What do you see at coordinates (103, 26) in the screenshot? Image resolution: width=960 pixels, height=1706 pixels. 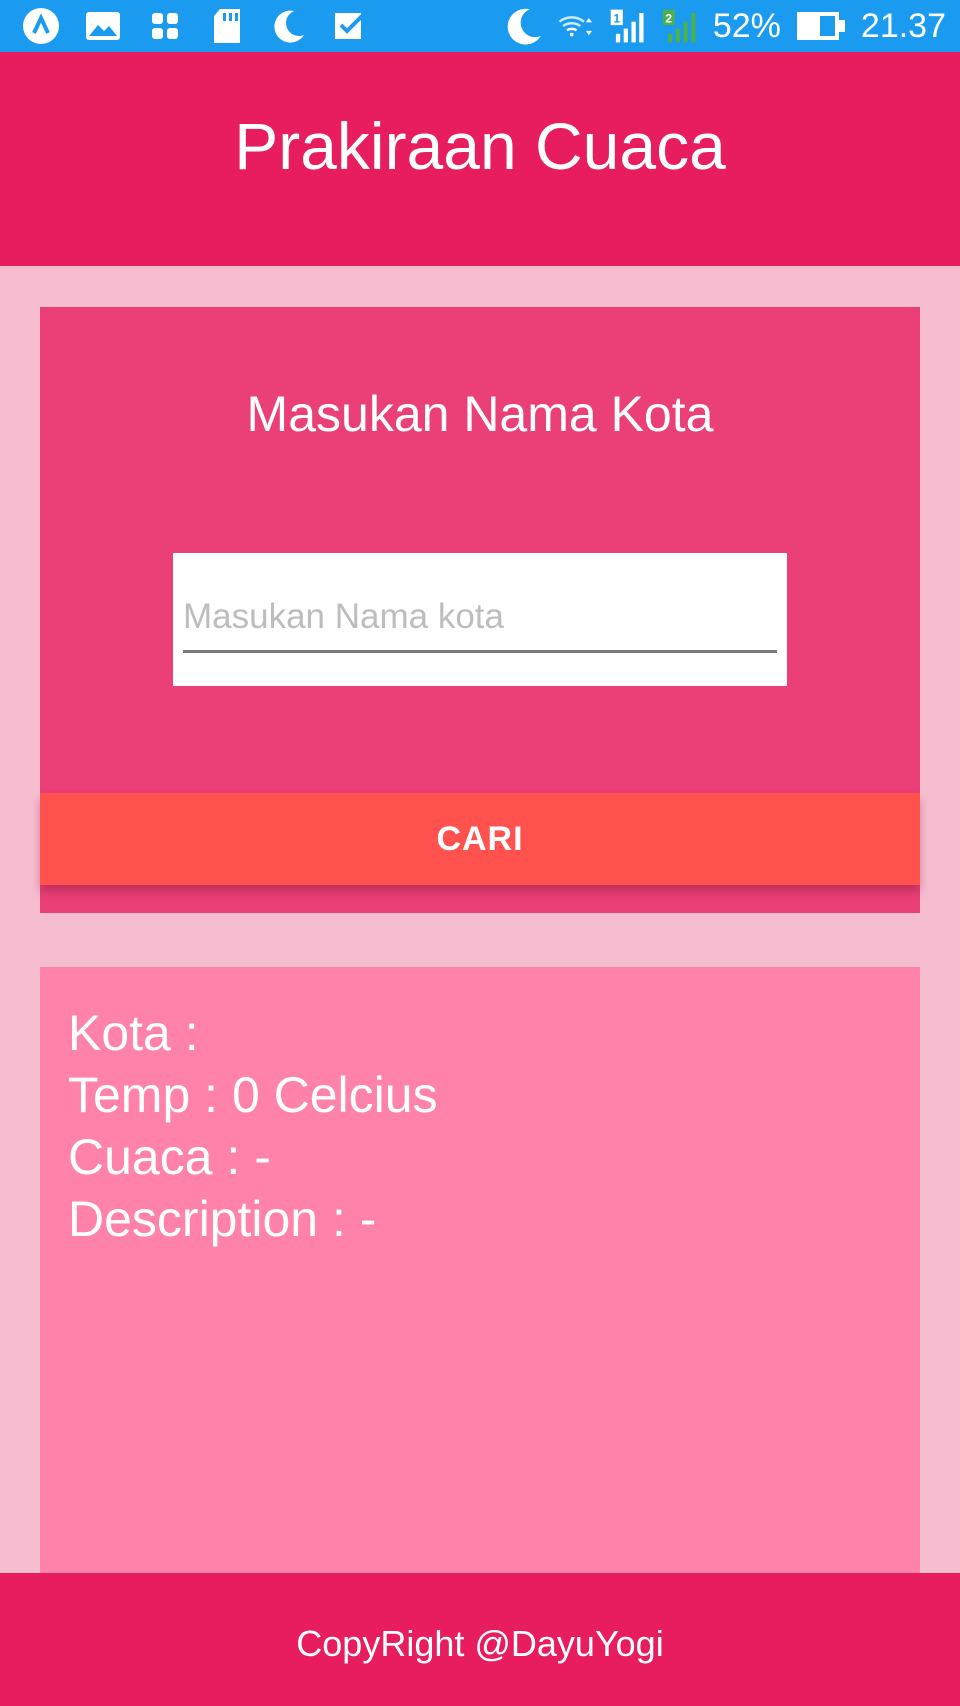 I see `gallery-icon` at bounding box center [103, 26].